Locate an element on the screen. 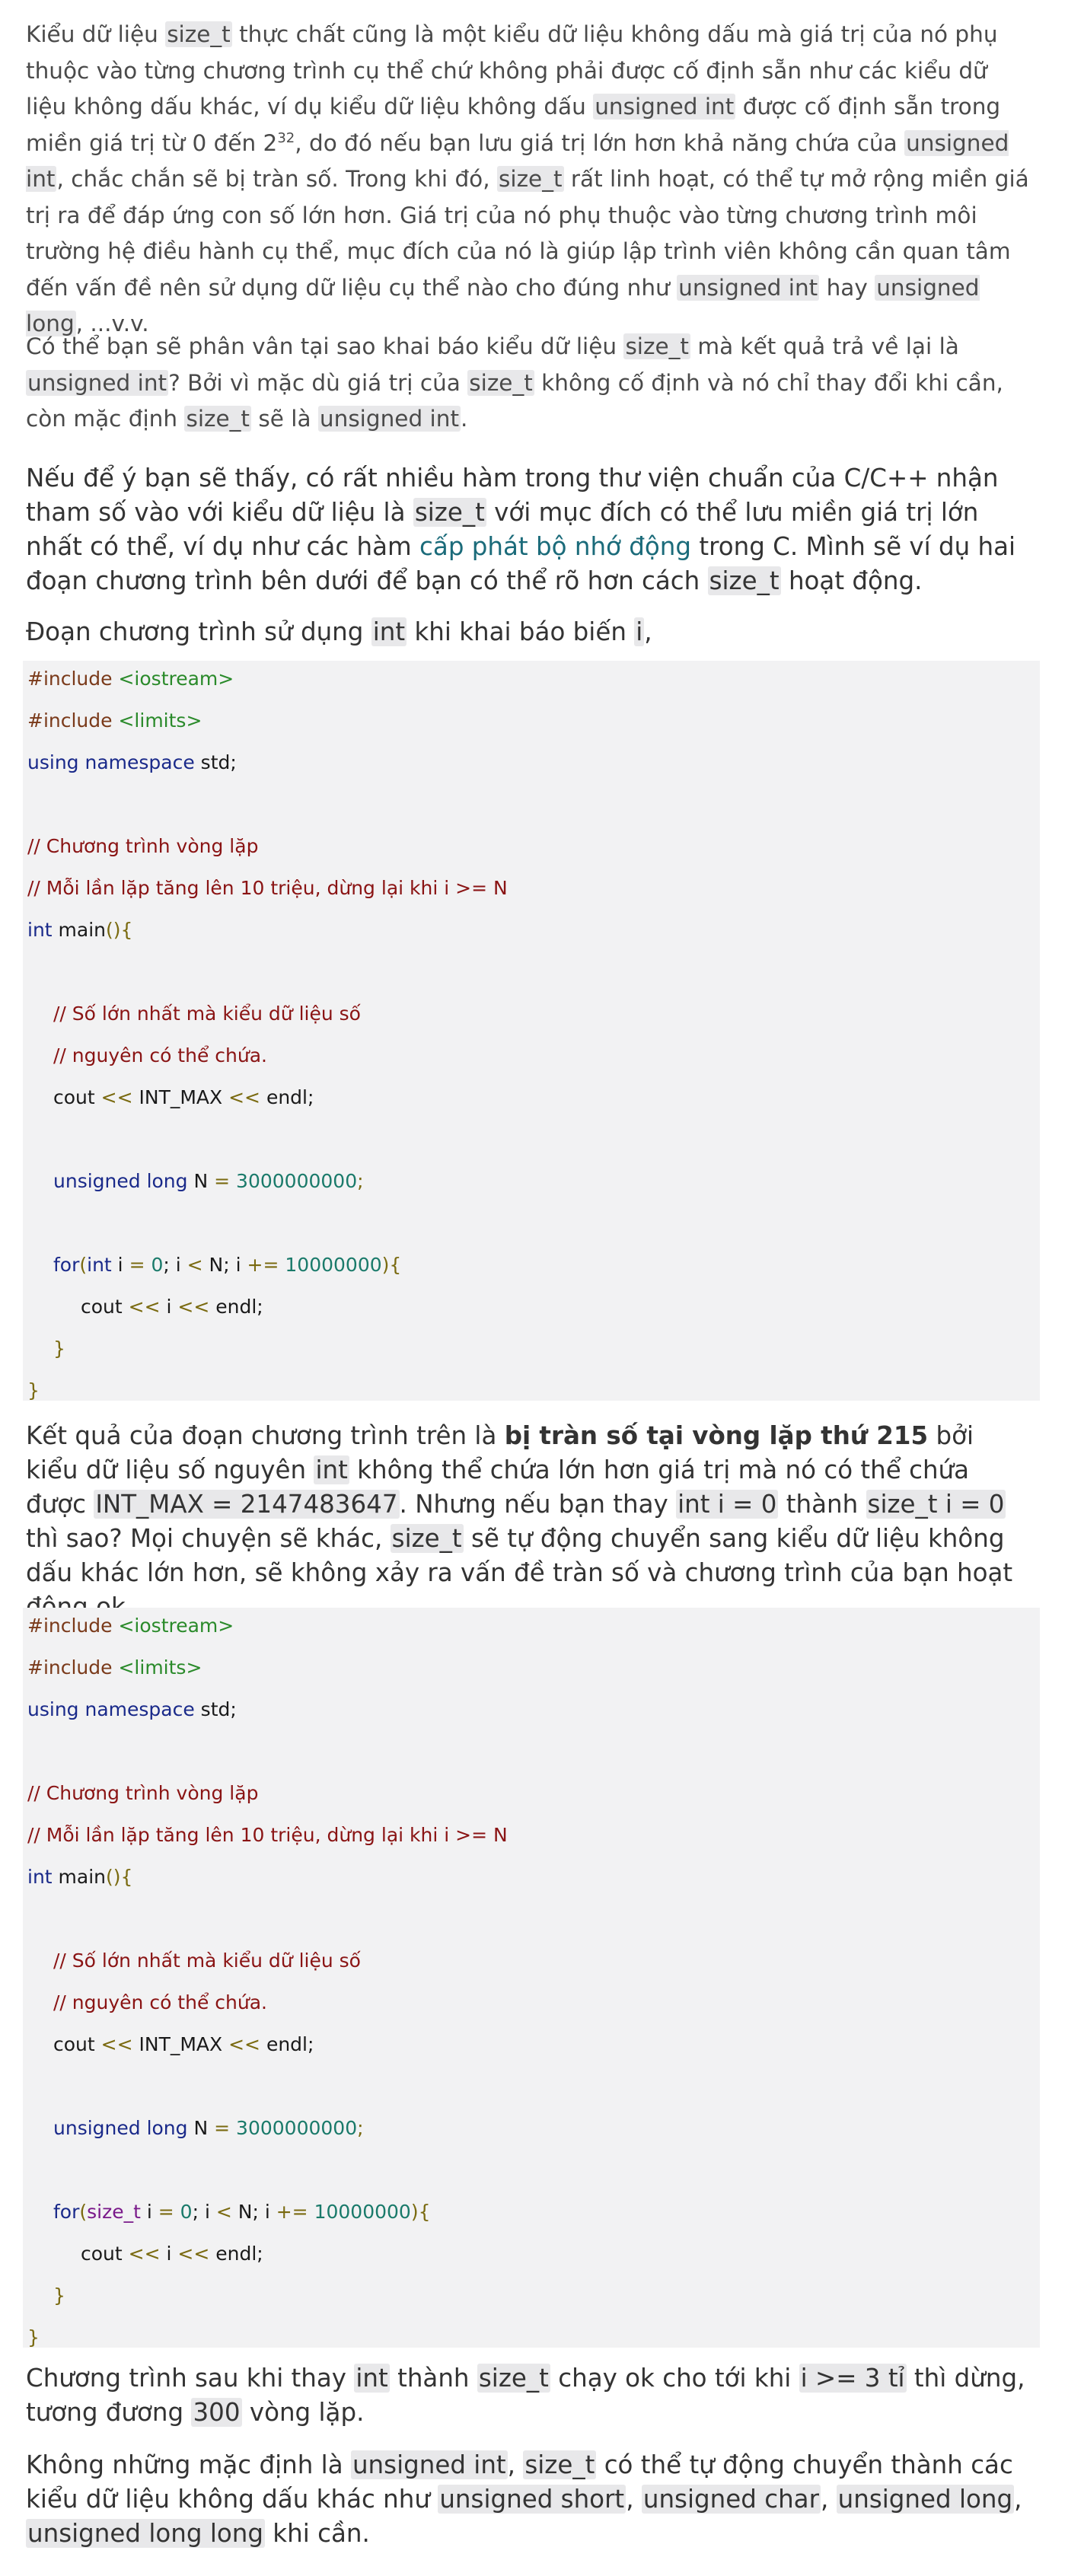  text: , chắc chắn sẽ bị tràn số. Trong khi đó, is located at coordinates (276, 179).